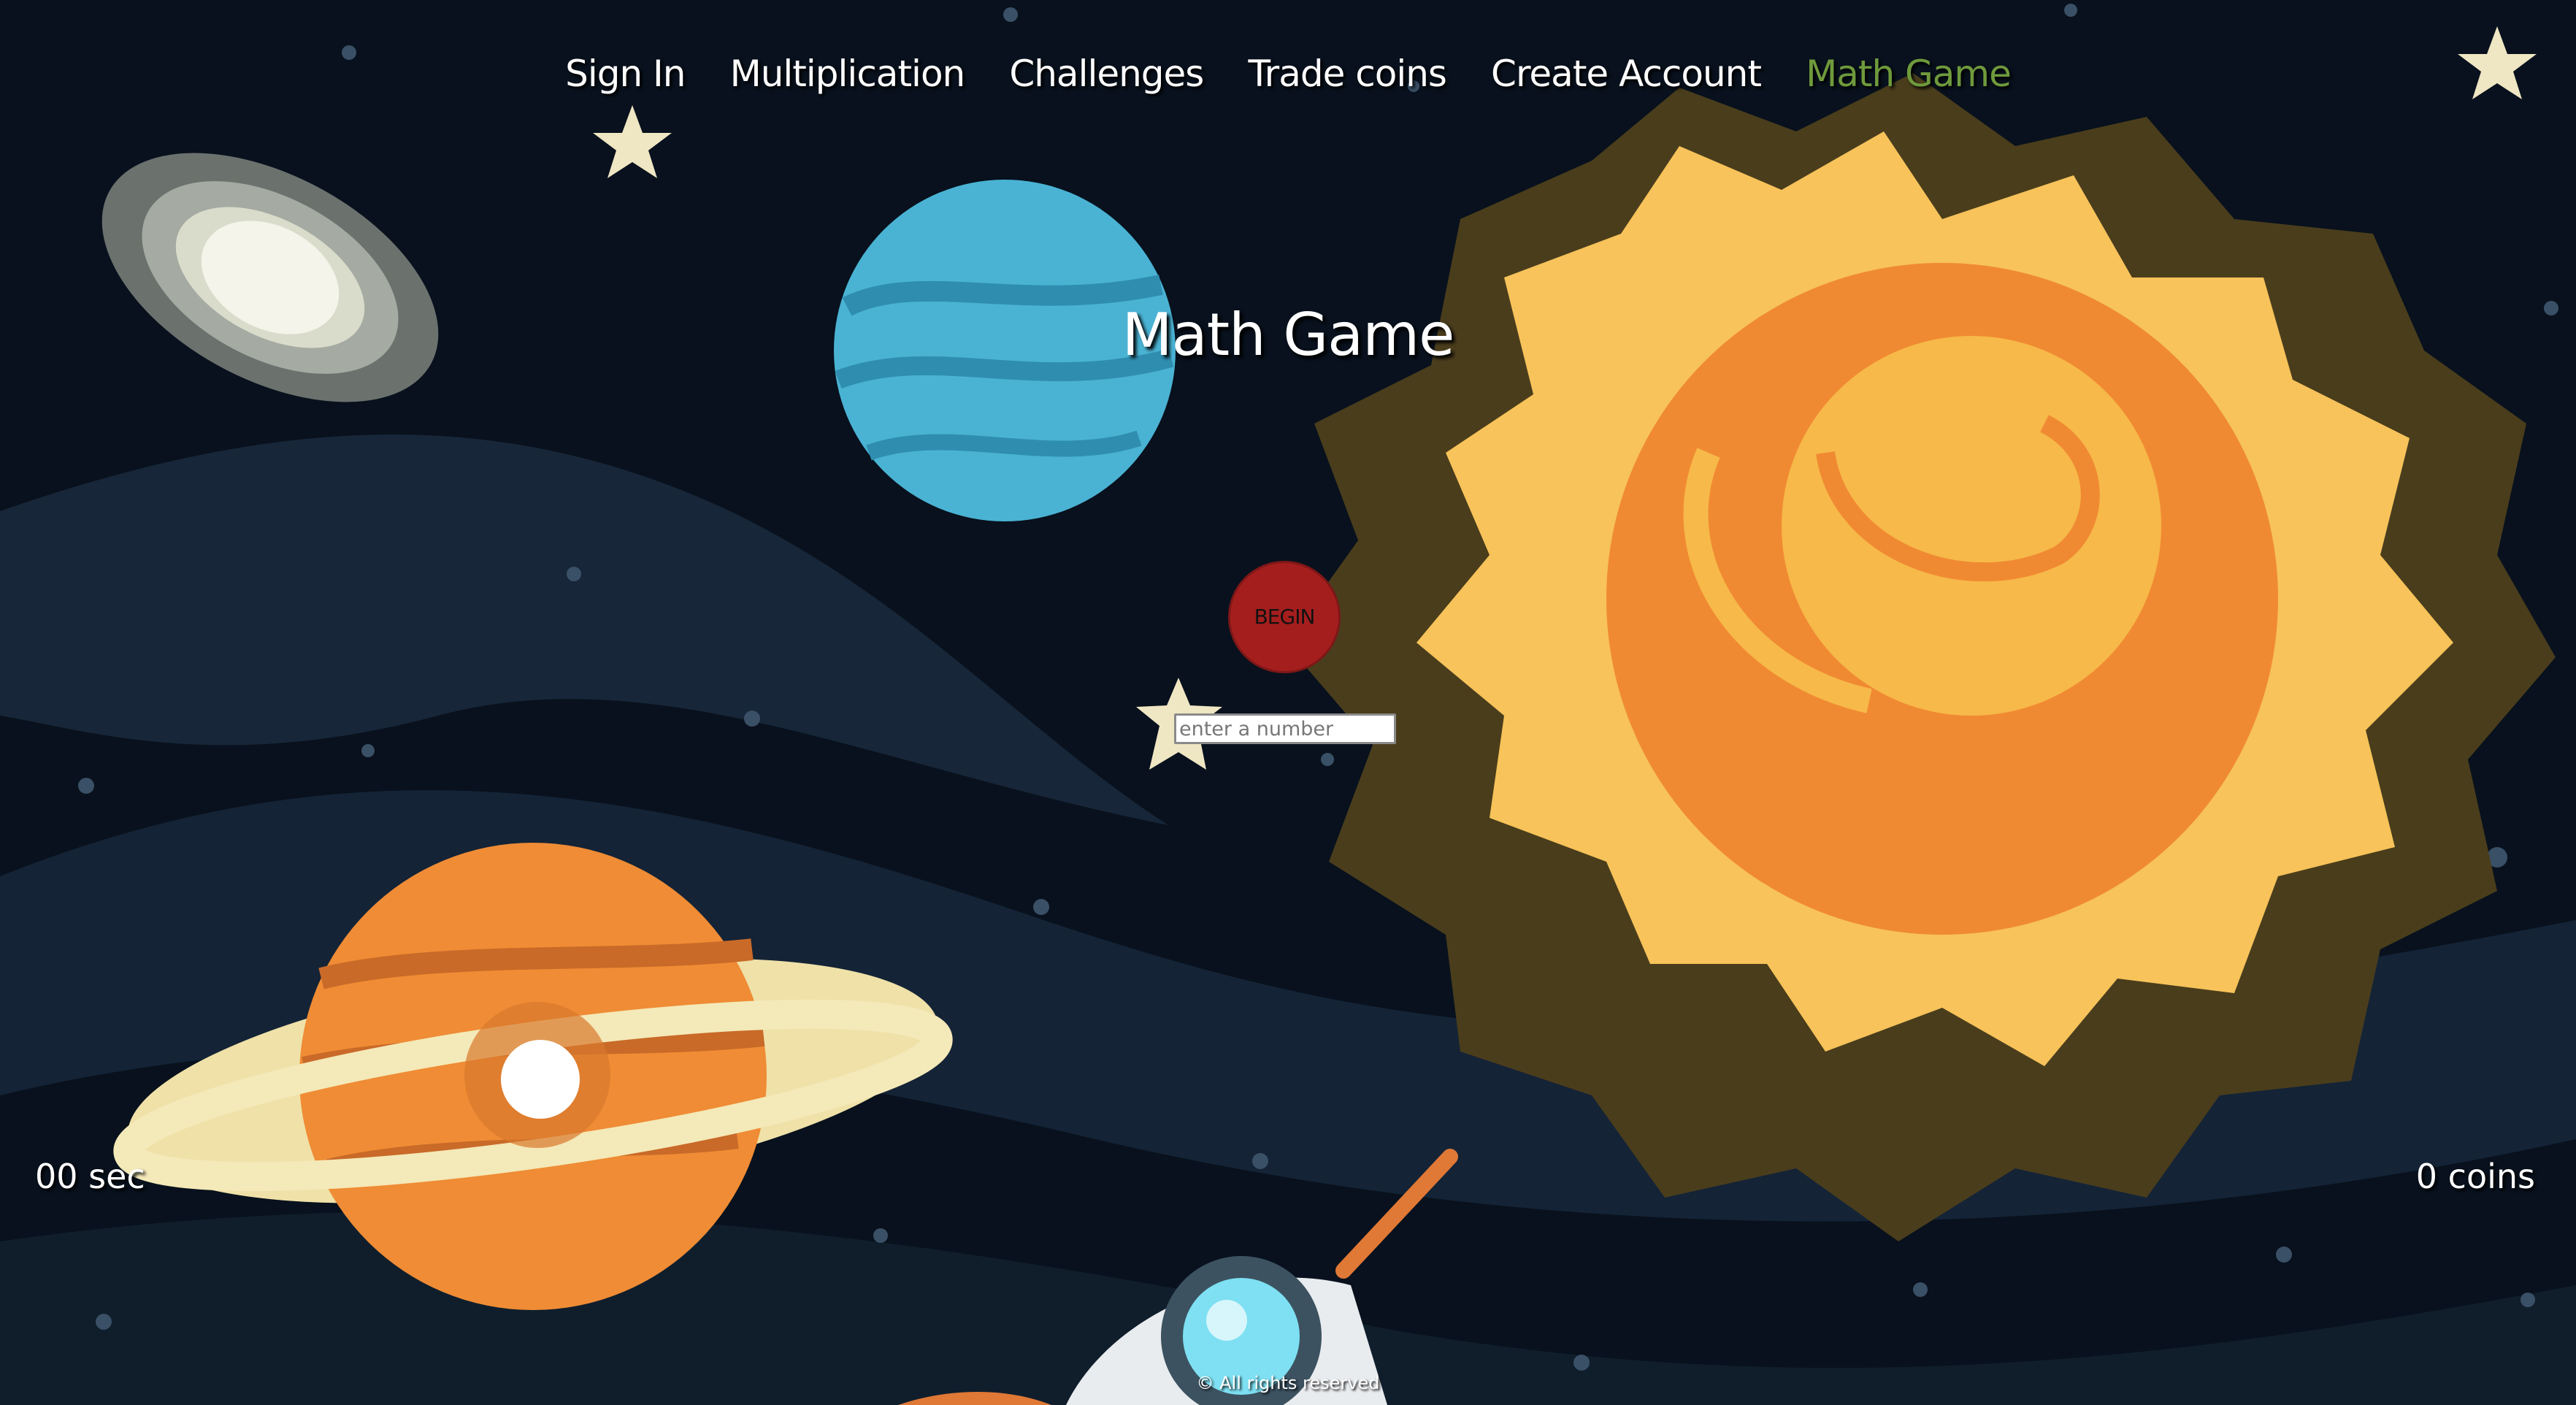  Describe the element at coordinates (1288, 335) in the screenshot. I see `page-title: Math Game` at that location.